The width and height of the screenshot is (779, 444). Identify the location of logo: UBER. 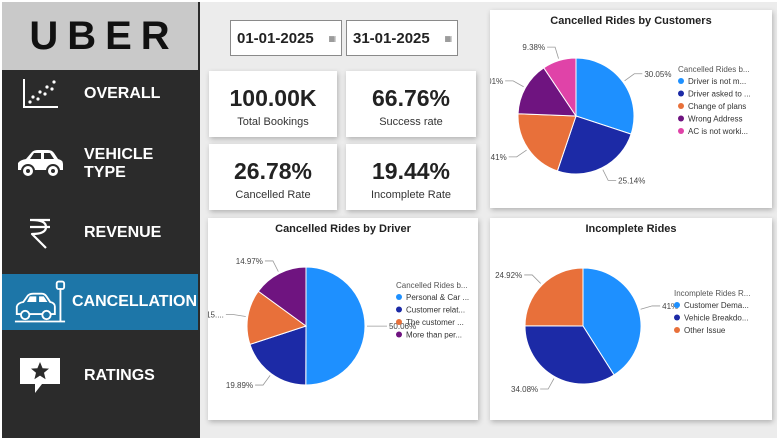
(100, 36).